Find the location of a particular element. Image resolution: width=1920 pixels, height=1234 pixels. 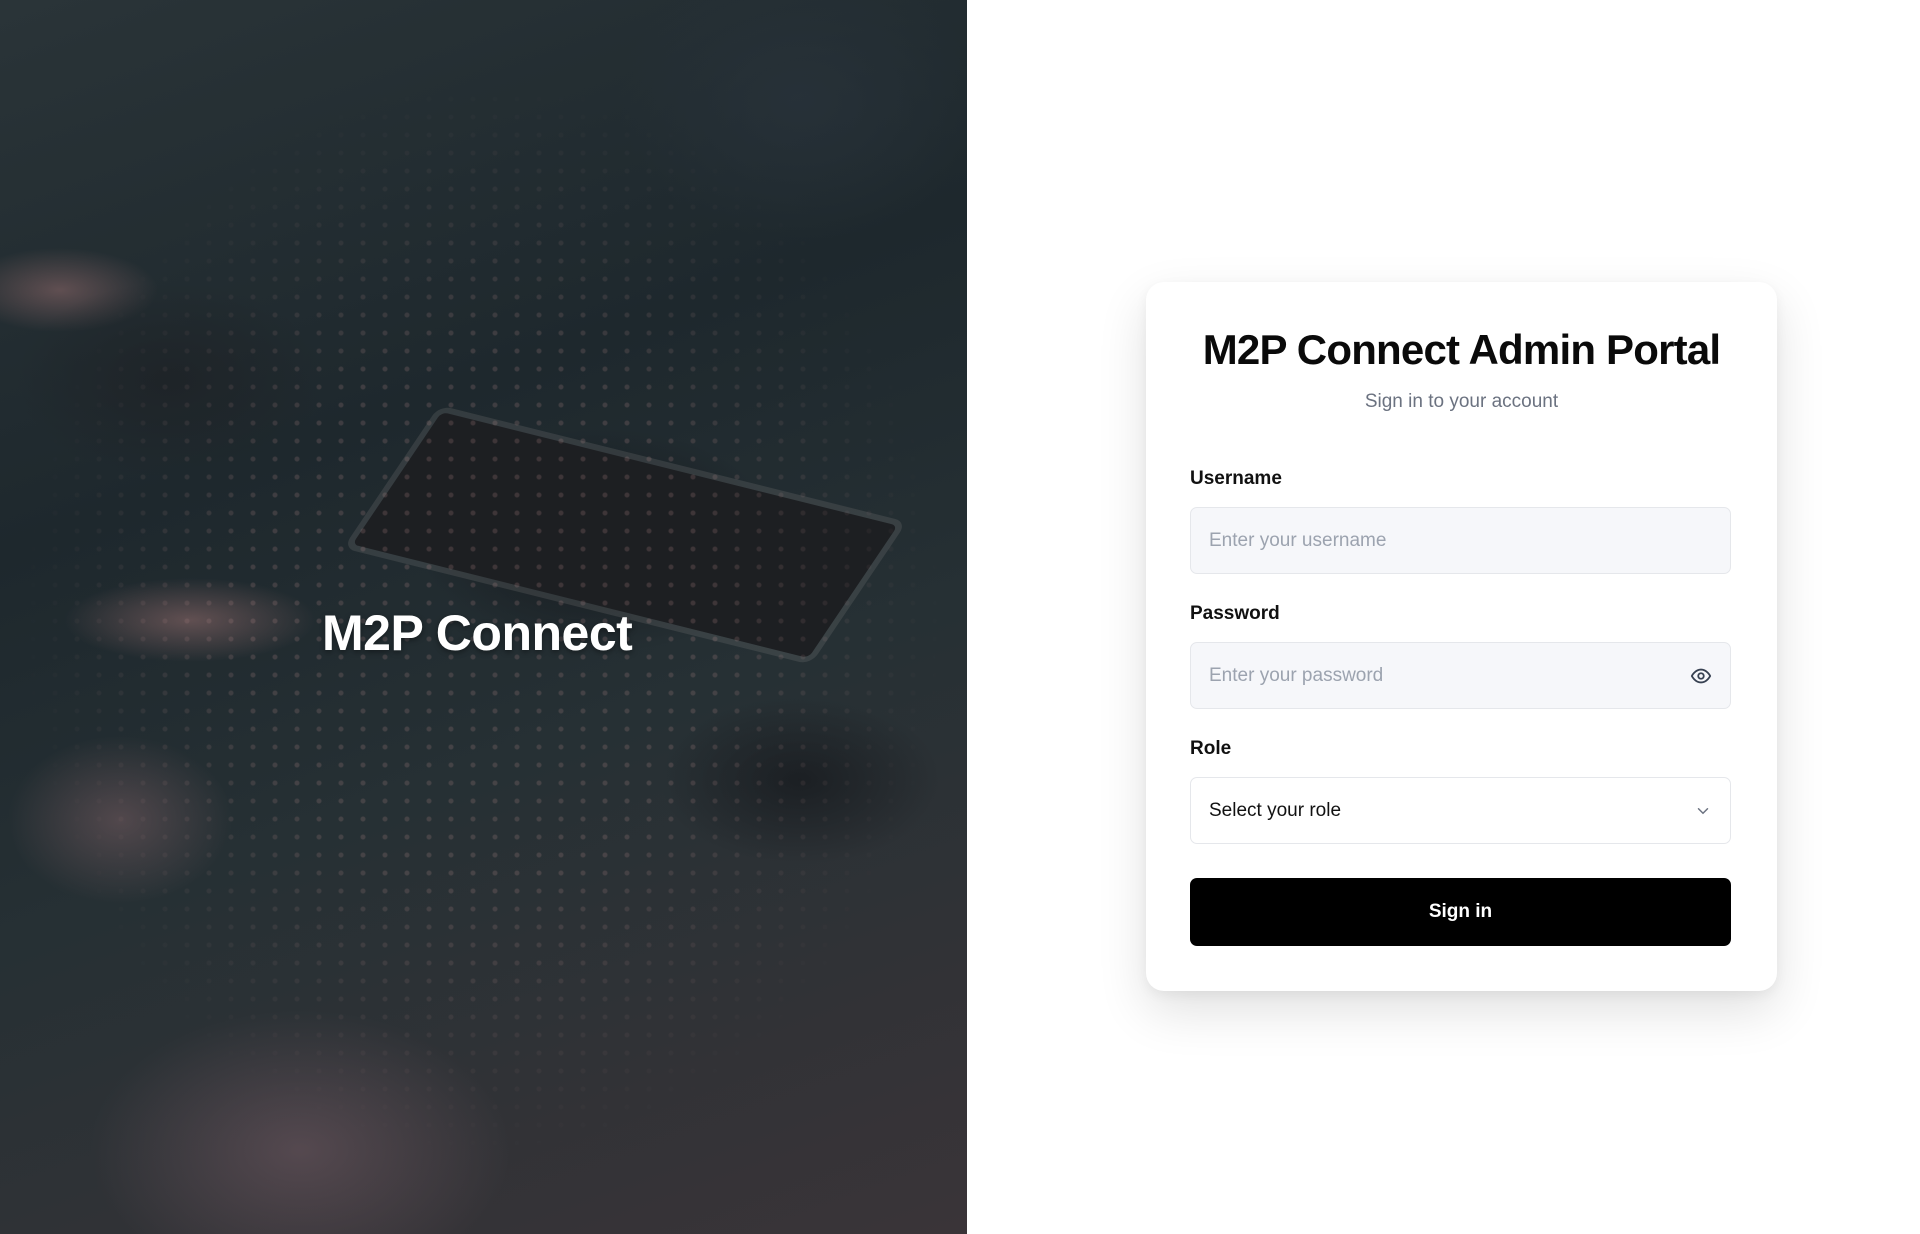

hero-title: M2P Connect is located at coordinates (477, 633).